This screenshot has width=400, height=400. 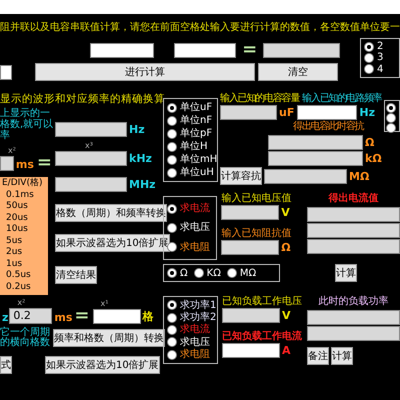 I want to click on option-label: 求功率2, so click(x=198, y=318).